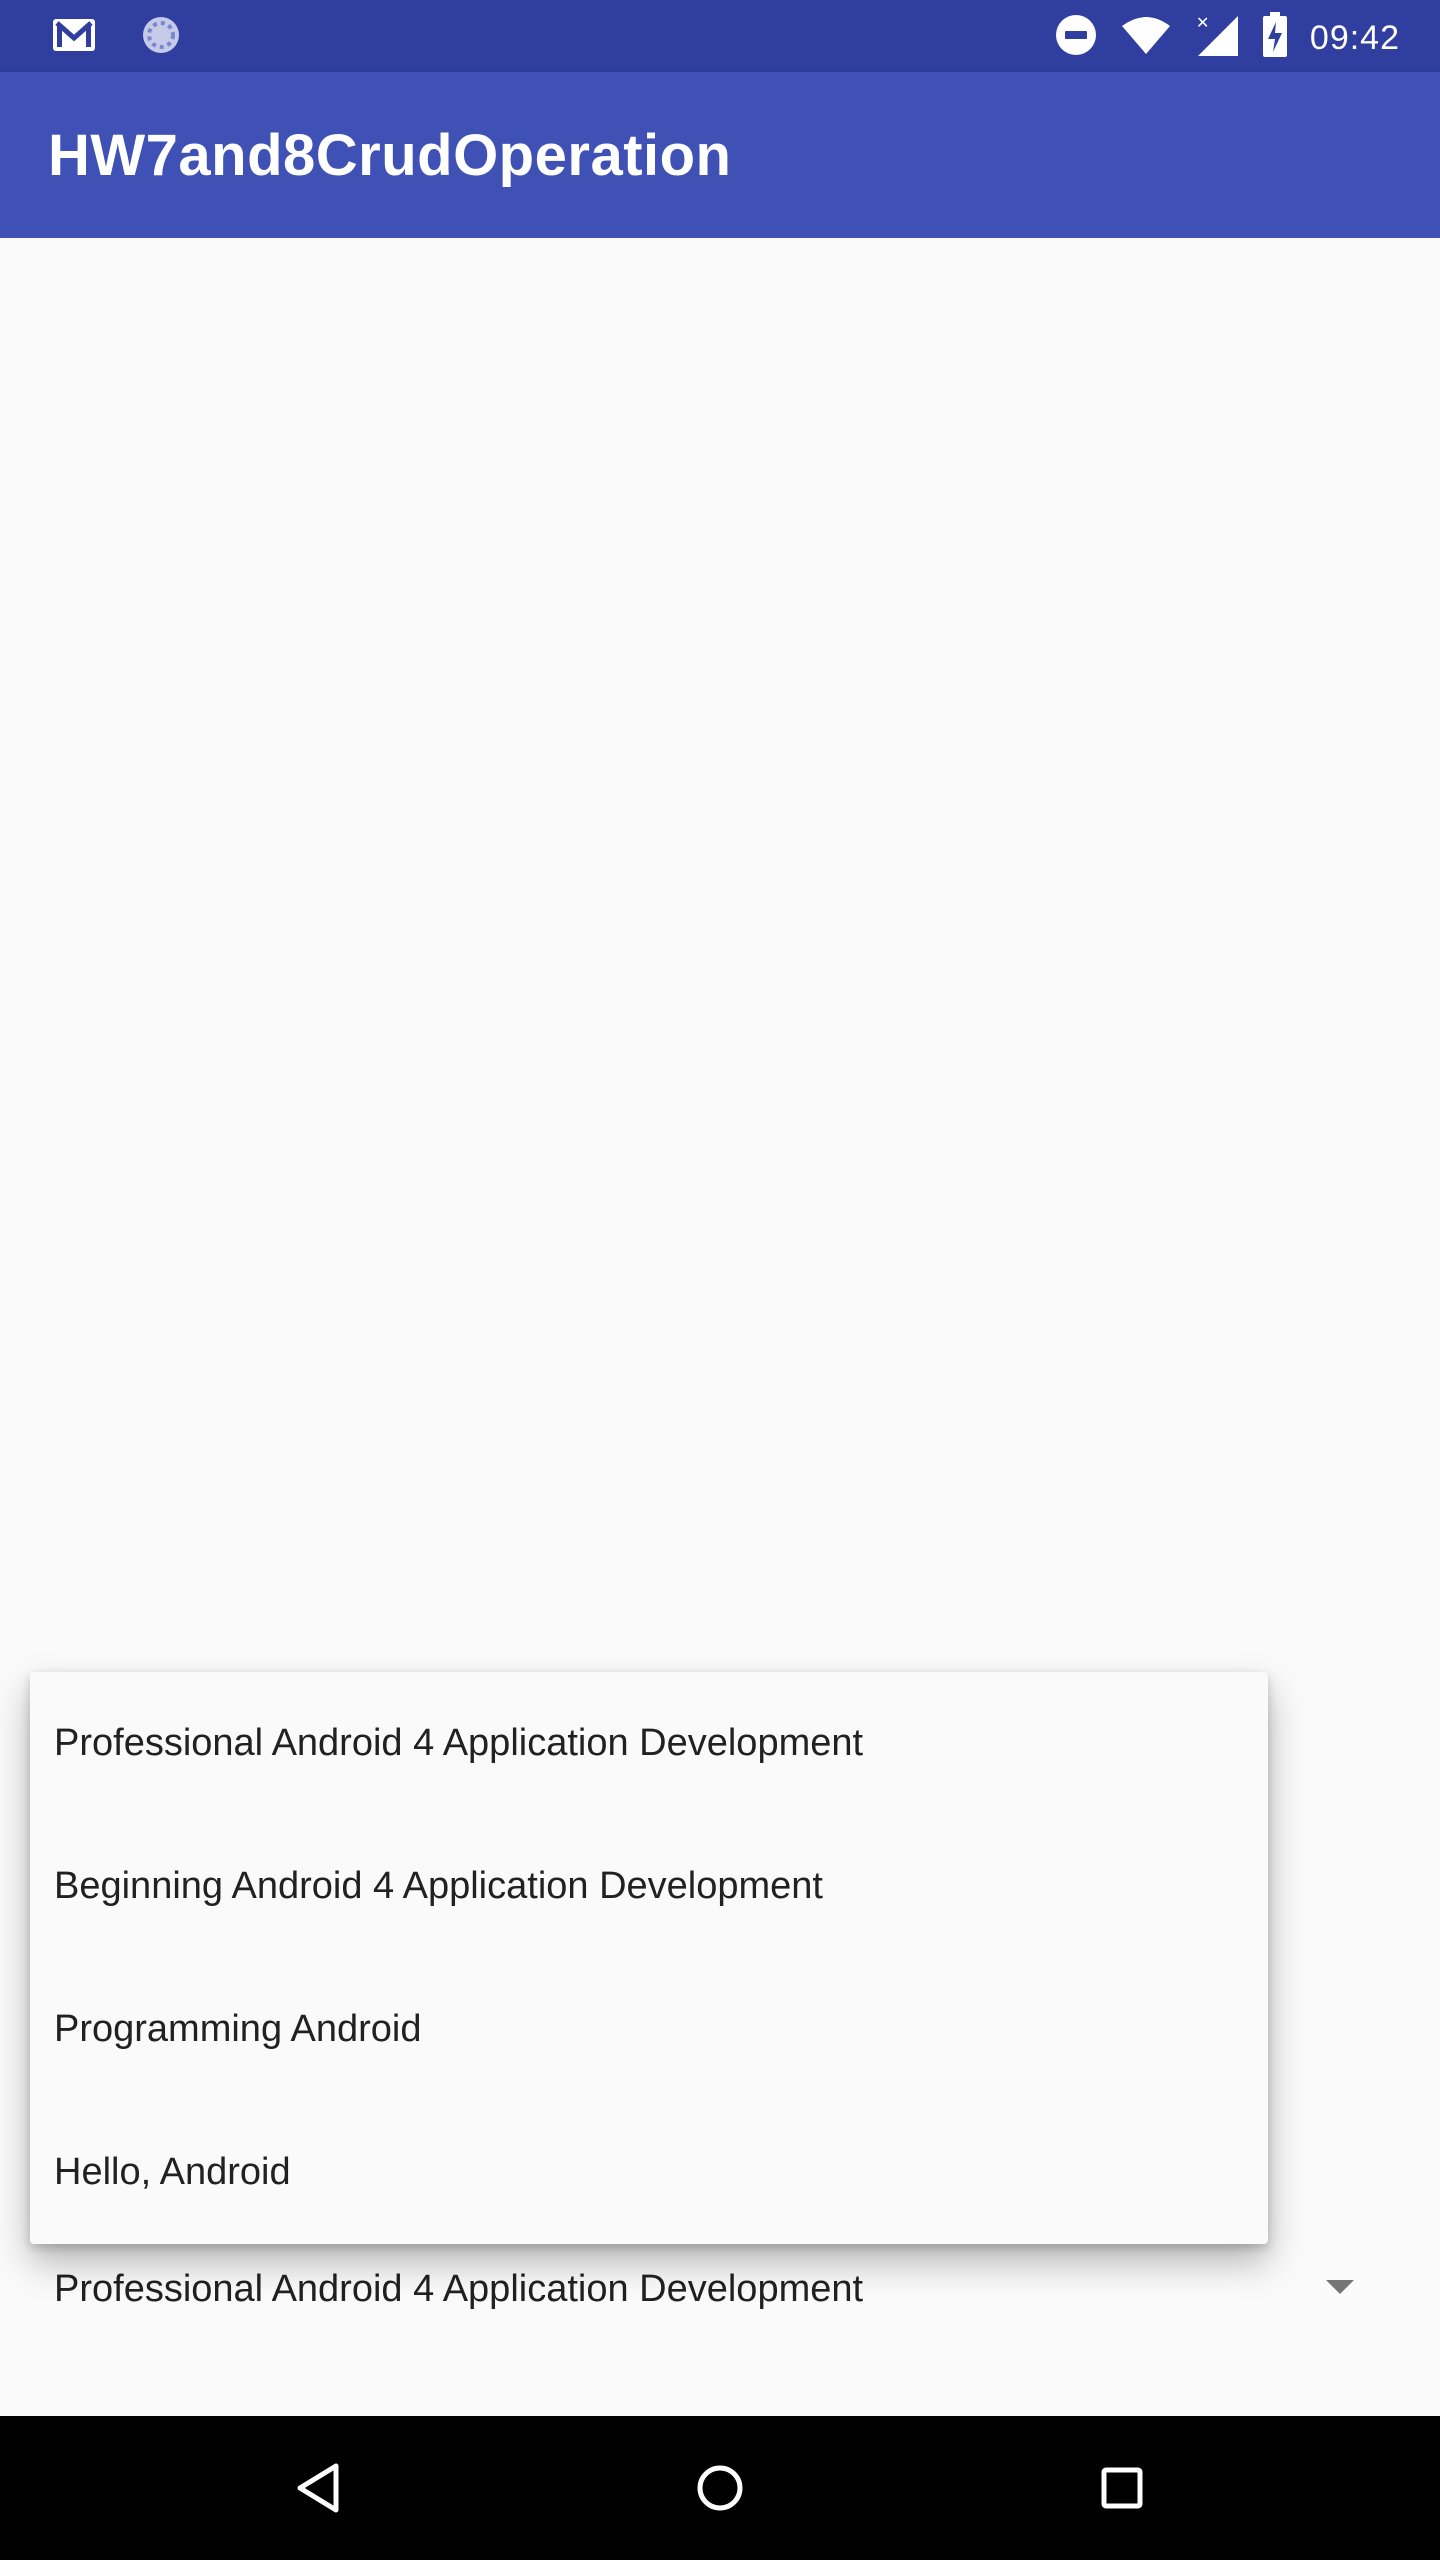 This screenshot has width=1440, height=2560. Describe the element at coordinates (318, 2488) in the screenshot. I see `back-icon` at that location.